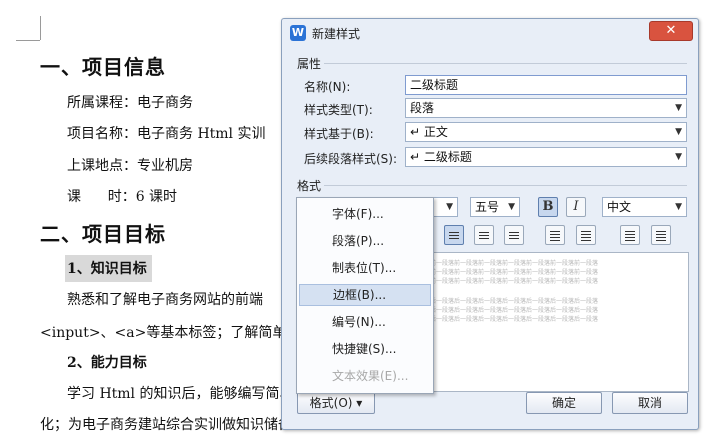 Image resolution: width=712 pixels, height=441 pixels. Describe the element at coordinates (166, 425) in the screenshot. I see `body-text: 化；为电子商务建站综合实训做知识储备` at that location.